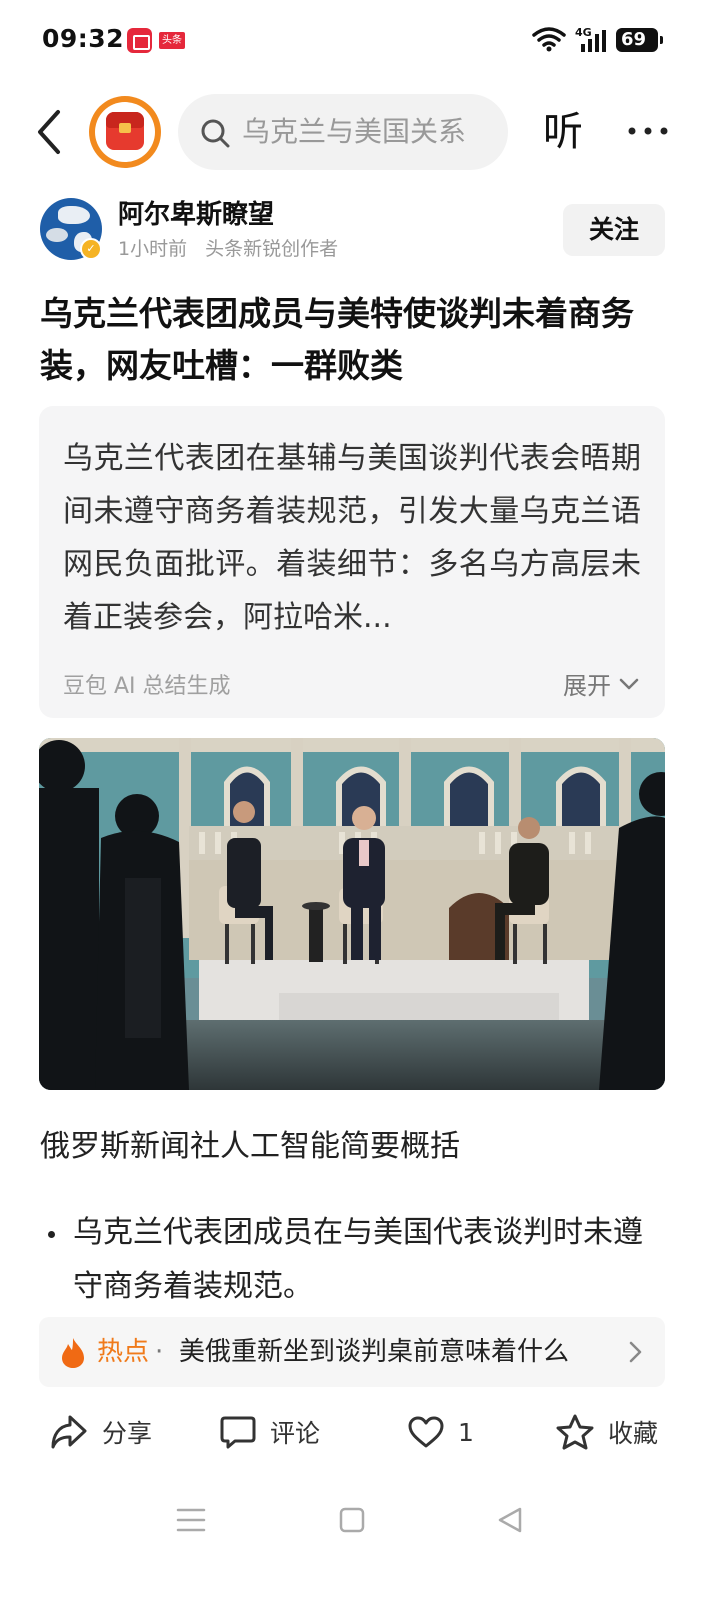 This screenshot has width=720, height=1604. What do you see at coordinates (354, 131) in the screenshot?
I see `search-query: 乌克兰与美国关系` at bounding box center [354, 131].